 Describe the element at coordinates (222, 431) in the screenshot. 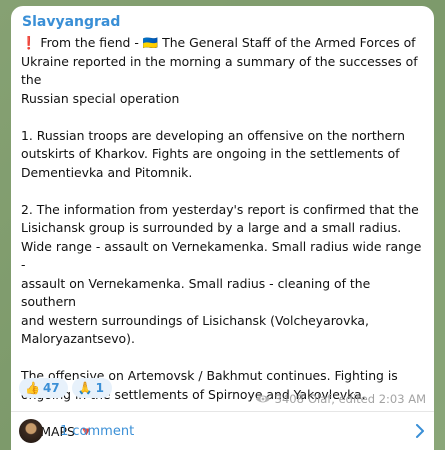

I see `comments-button: 1 comment` at that location.